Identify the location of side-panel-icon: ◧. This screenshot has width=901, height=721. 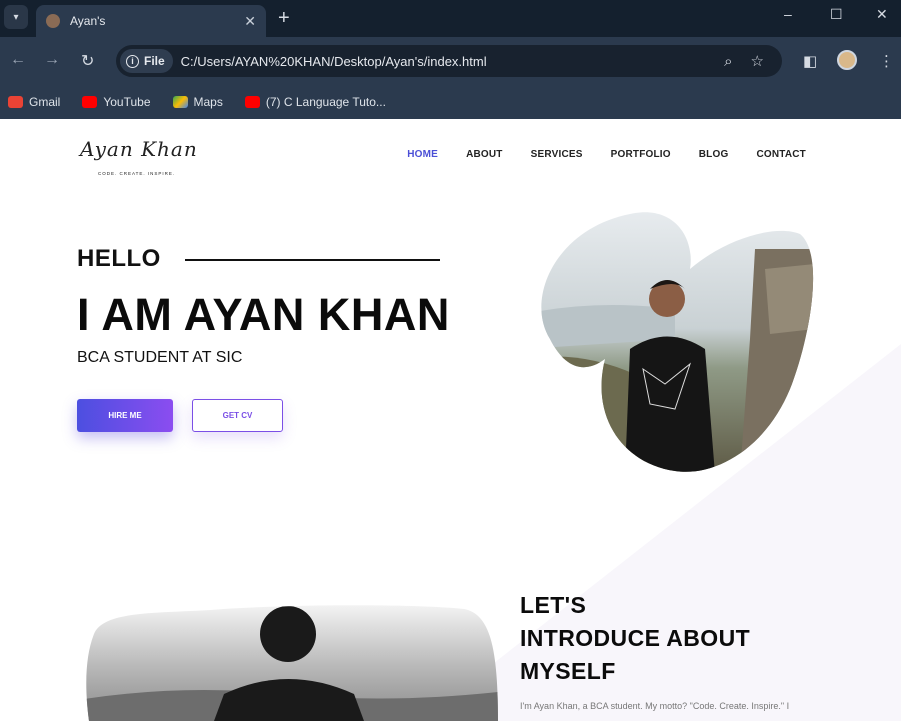
(810, 61).